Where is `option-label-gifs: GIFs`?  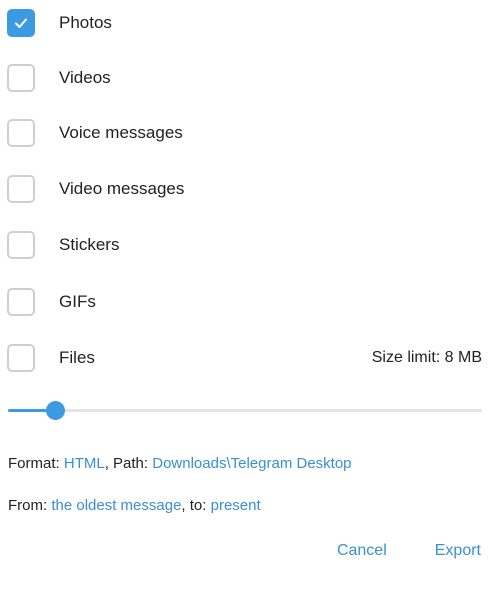
option-label-gifs: GIFs is located at coordinates (77, 301).